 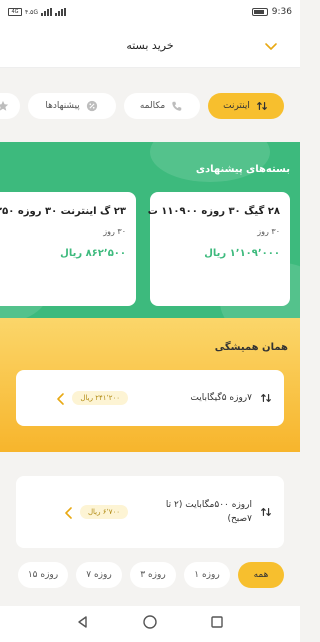 What do you see at coordinates (150, 12) in the screenshot?
I see `status-bar: 4G ۴.۵G 9:36` at bounding box center [150, 12].